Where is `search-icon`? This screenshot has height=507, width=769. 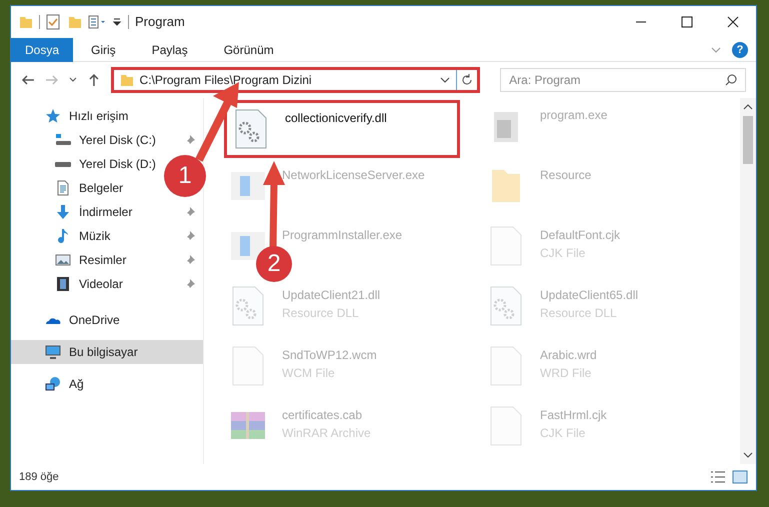
search-icon is located at coordinates (731, 80).